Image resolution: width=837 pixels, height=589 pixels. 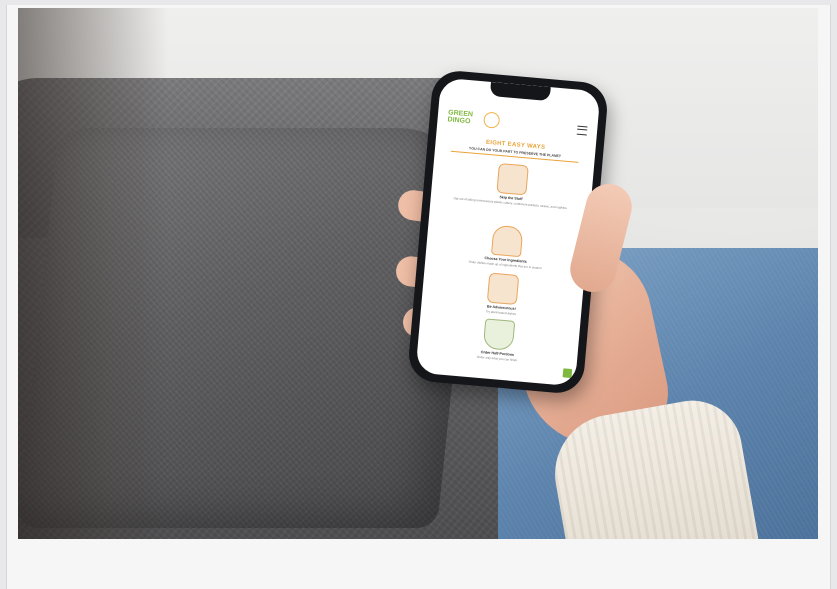 I want to click on logo-text: GREEN DINGO, so click(x=460, y=117).